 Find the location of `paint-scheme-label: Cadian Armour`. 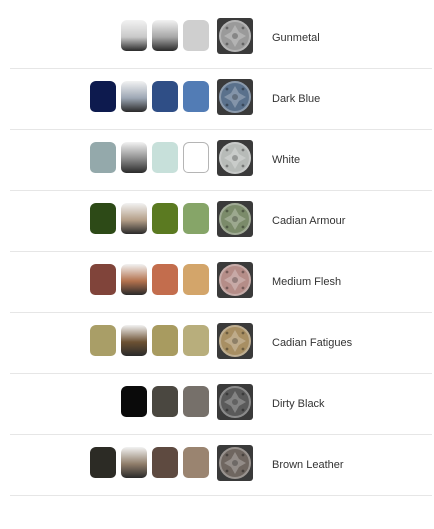

paint-scheme-label: Cadian Armour is located at coordinates (309, 221).